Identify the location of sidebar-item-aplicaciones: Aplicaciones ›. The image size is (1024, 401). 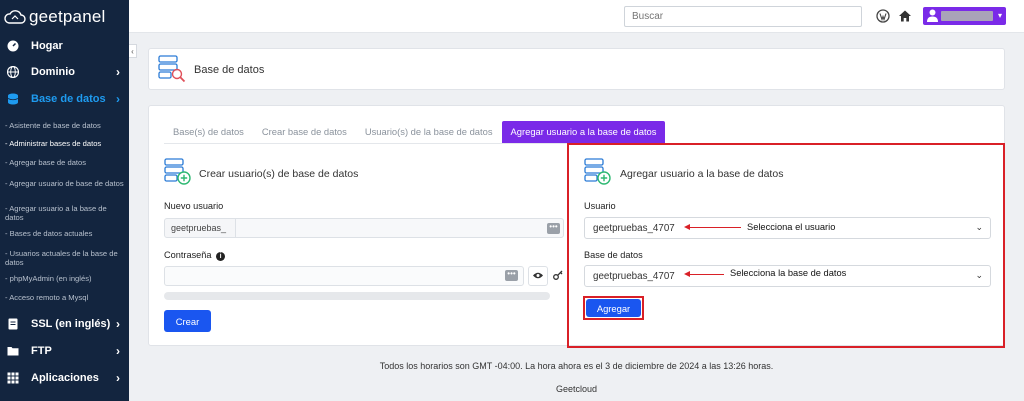
(64, 378).